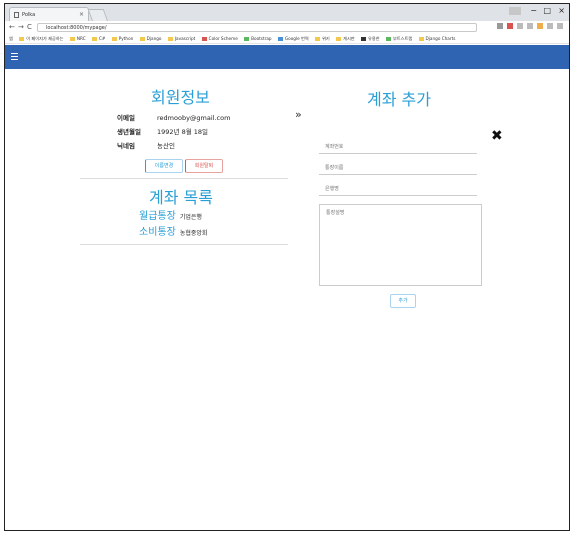  I want to click on account-name-input, so click(398, 168).